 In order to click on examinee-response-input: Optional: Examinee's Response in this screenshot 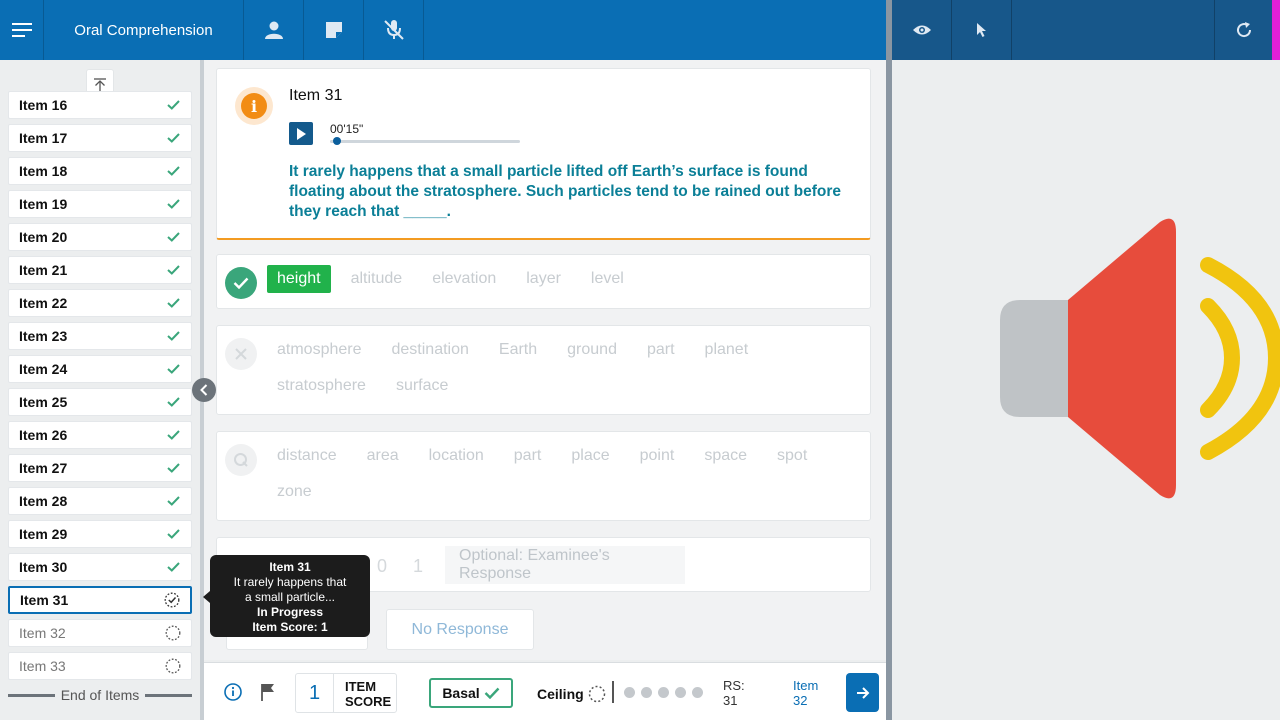, I will do `click(565, 565)`.